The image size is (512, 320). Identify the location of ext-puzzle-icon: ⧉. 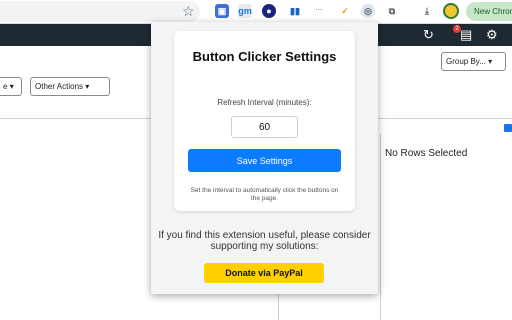
(392, 11).